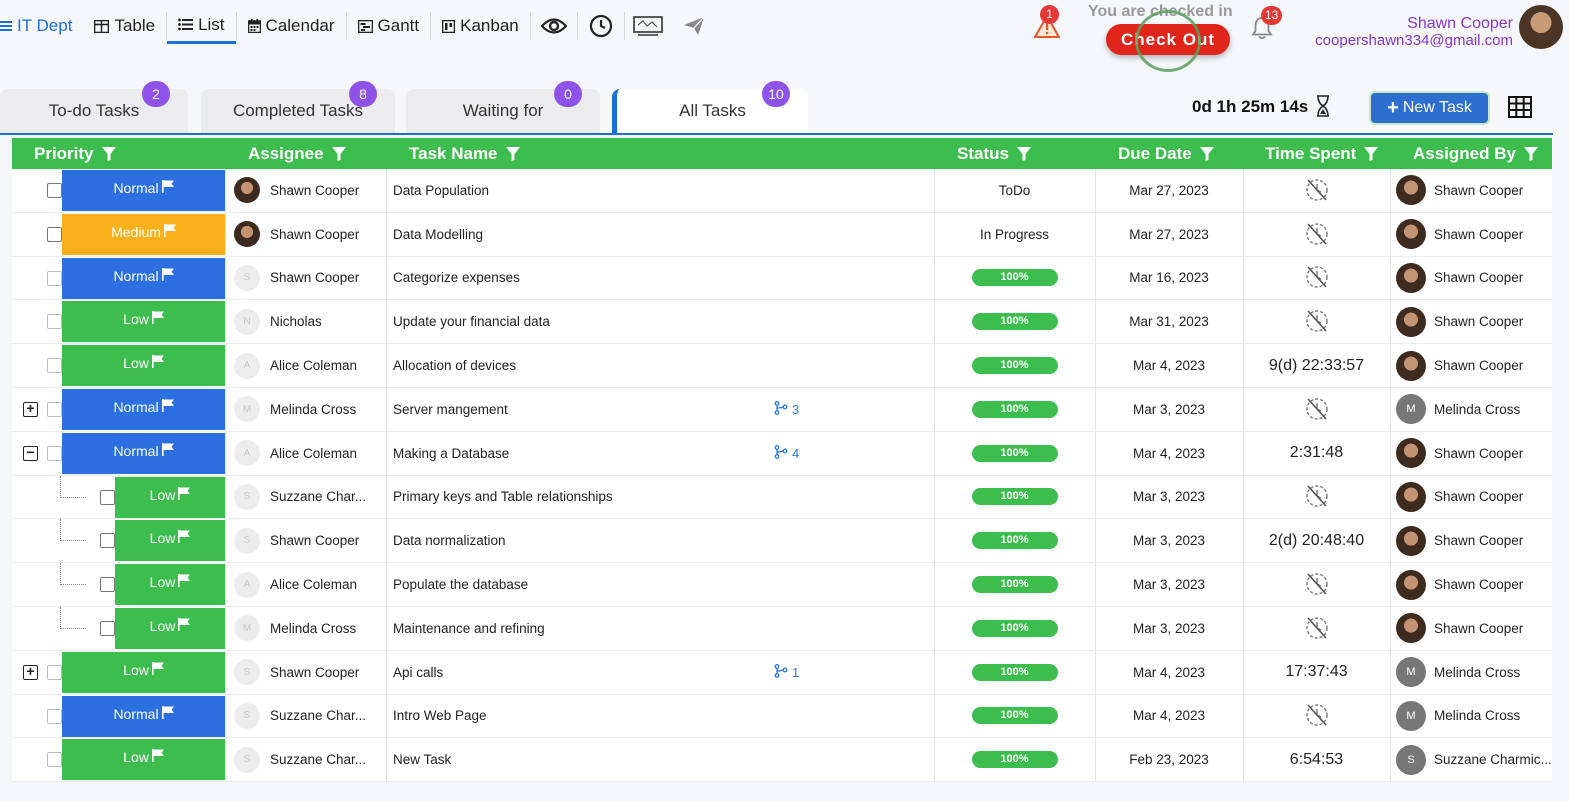 The image size is (1569, 801). Describe the element at coordinates (1169, 278) in the screenshot. I see `due-date: Mar 16, 2023` at that location.